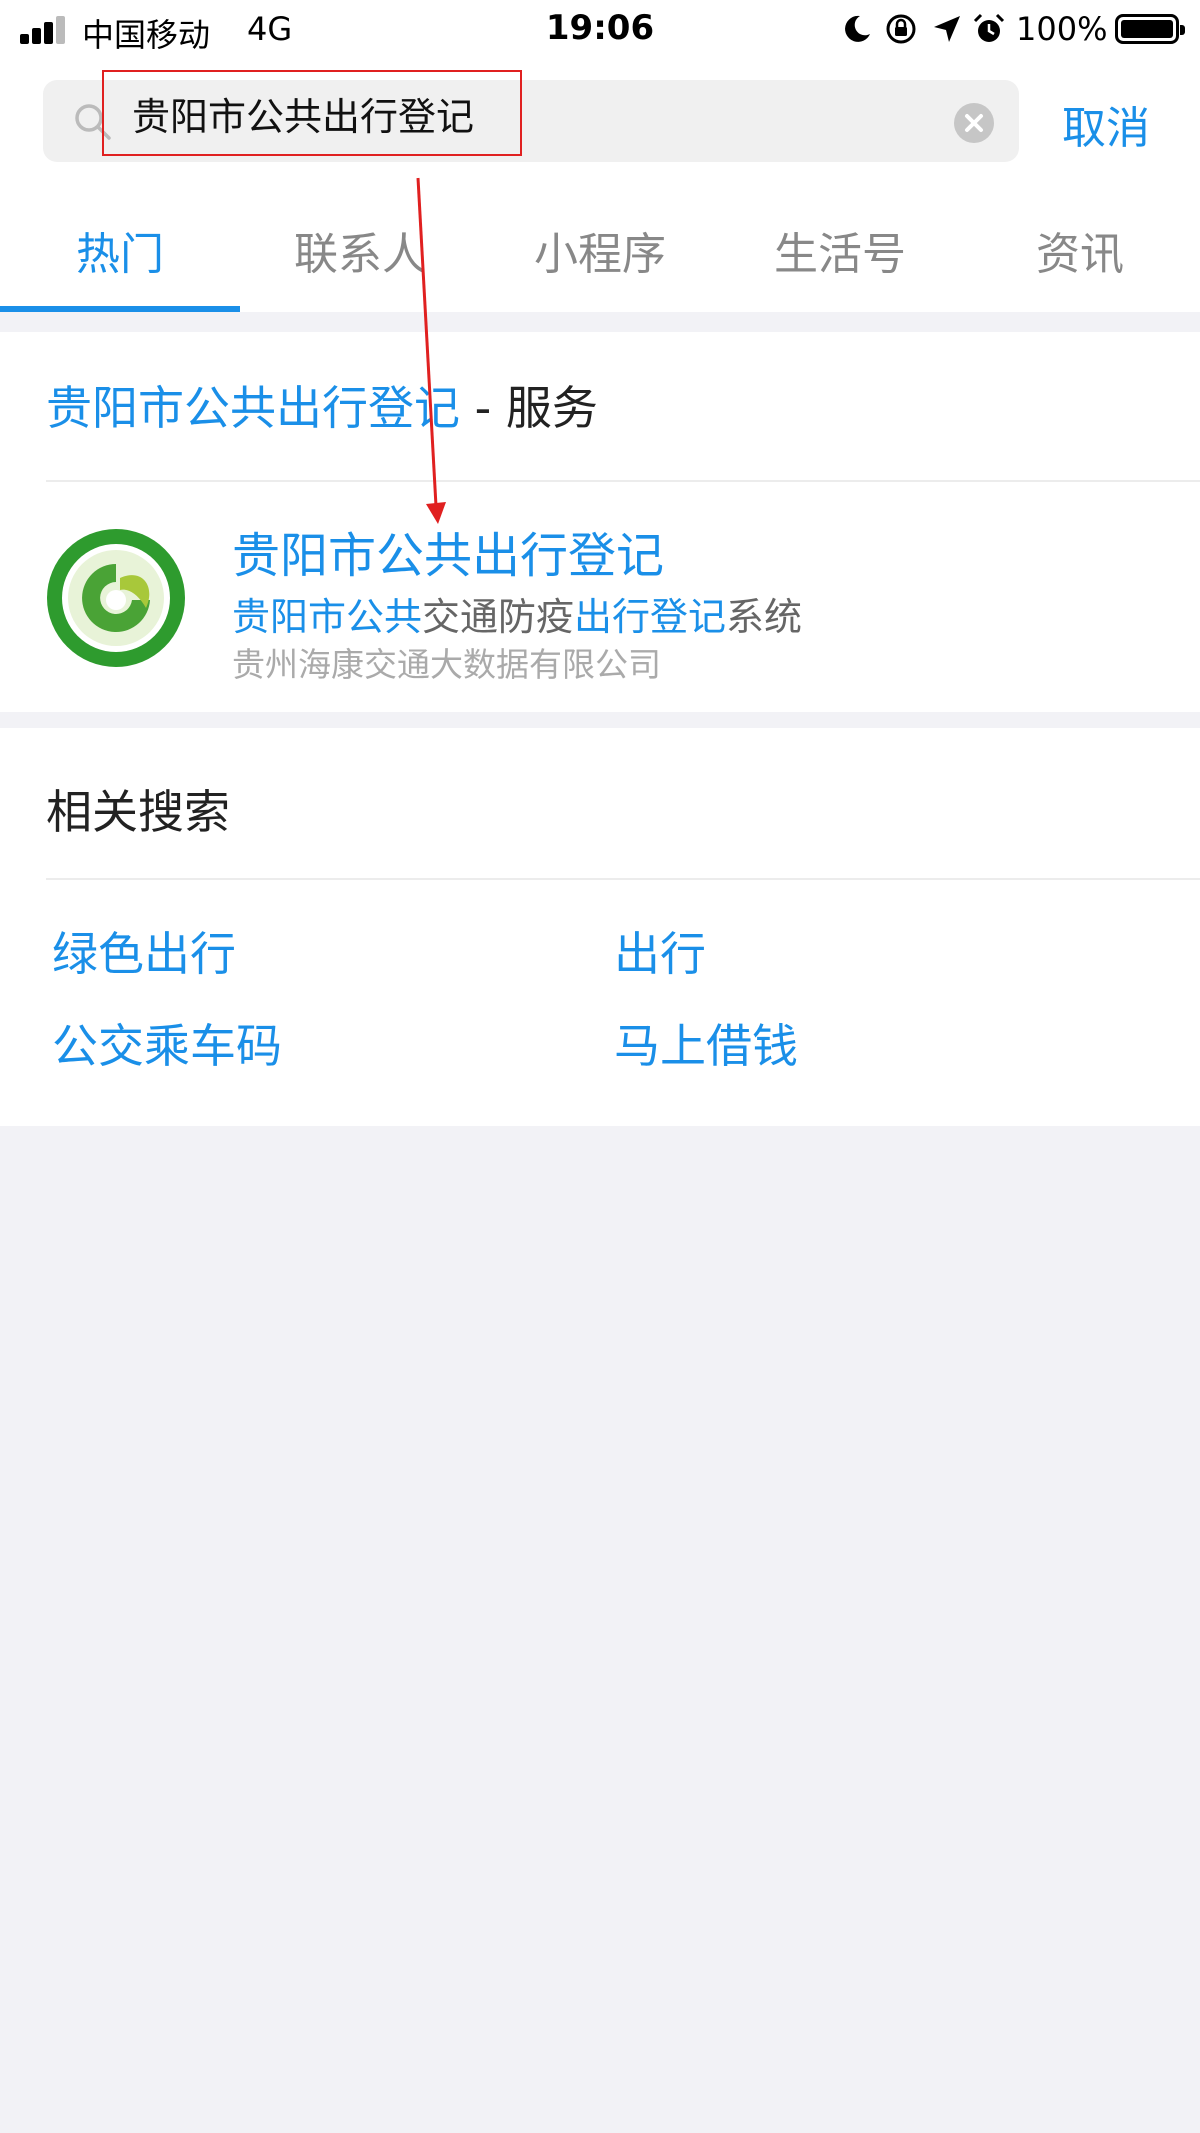 This screenshot has height=2133, width=1200. Describe the element at coordinates (764, 617) in the screenshot. I see `desc-text: 系统` at that location.